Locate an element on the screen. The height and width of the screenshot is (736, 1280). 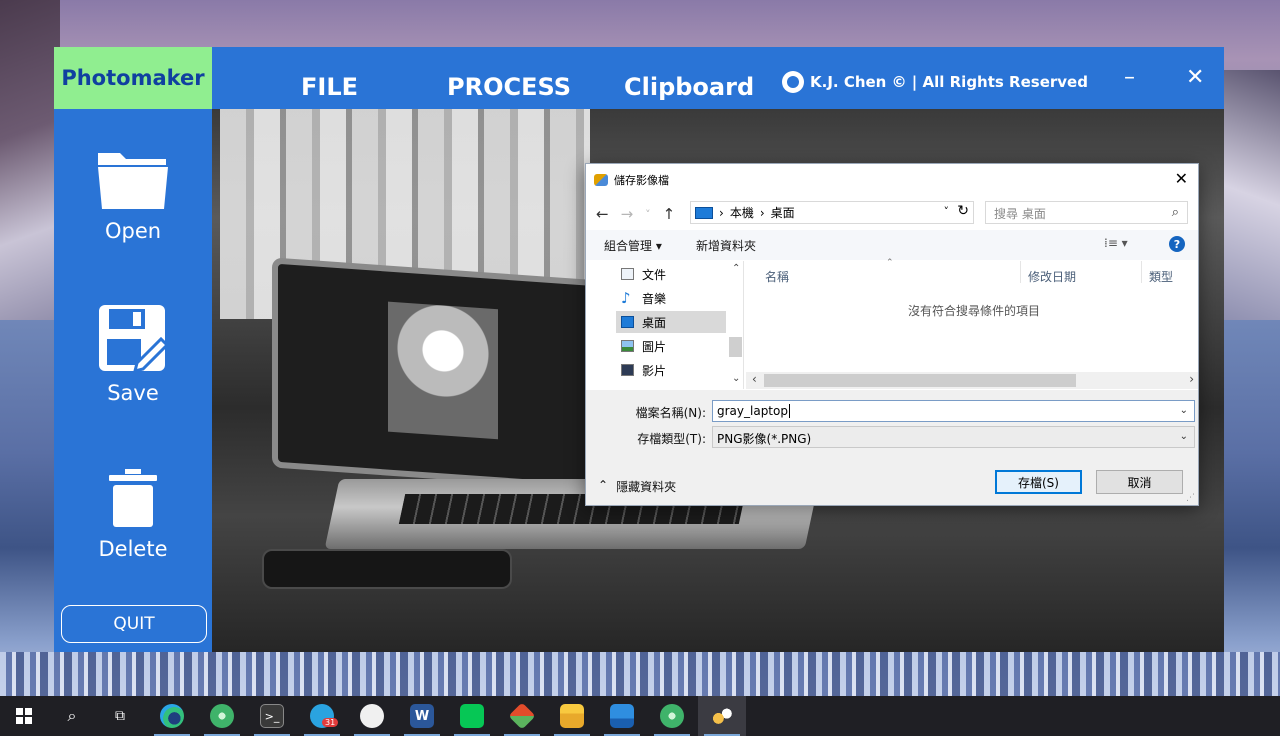
hide-folders-label: 隱藏資料夾 is located at coordinates (646, 487).